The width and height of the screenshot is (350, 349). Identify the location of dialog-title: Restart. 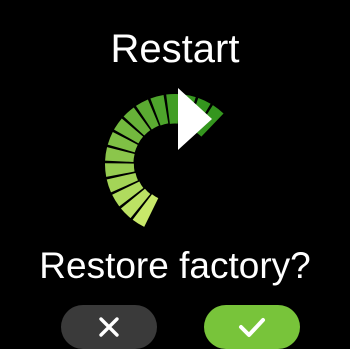
(175, 49).